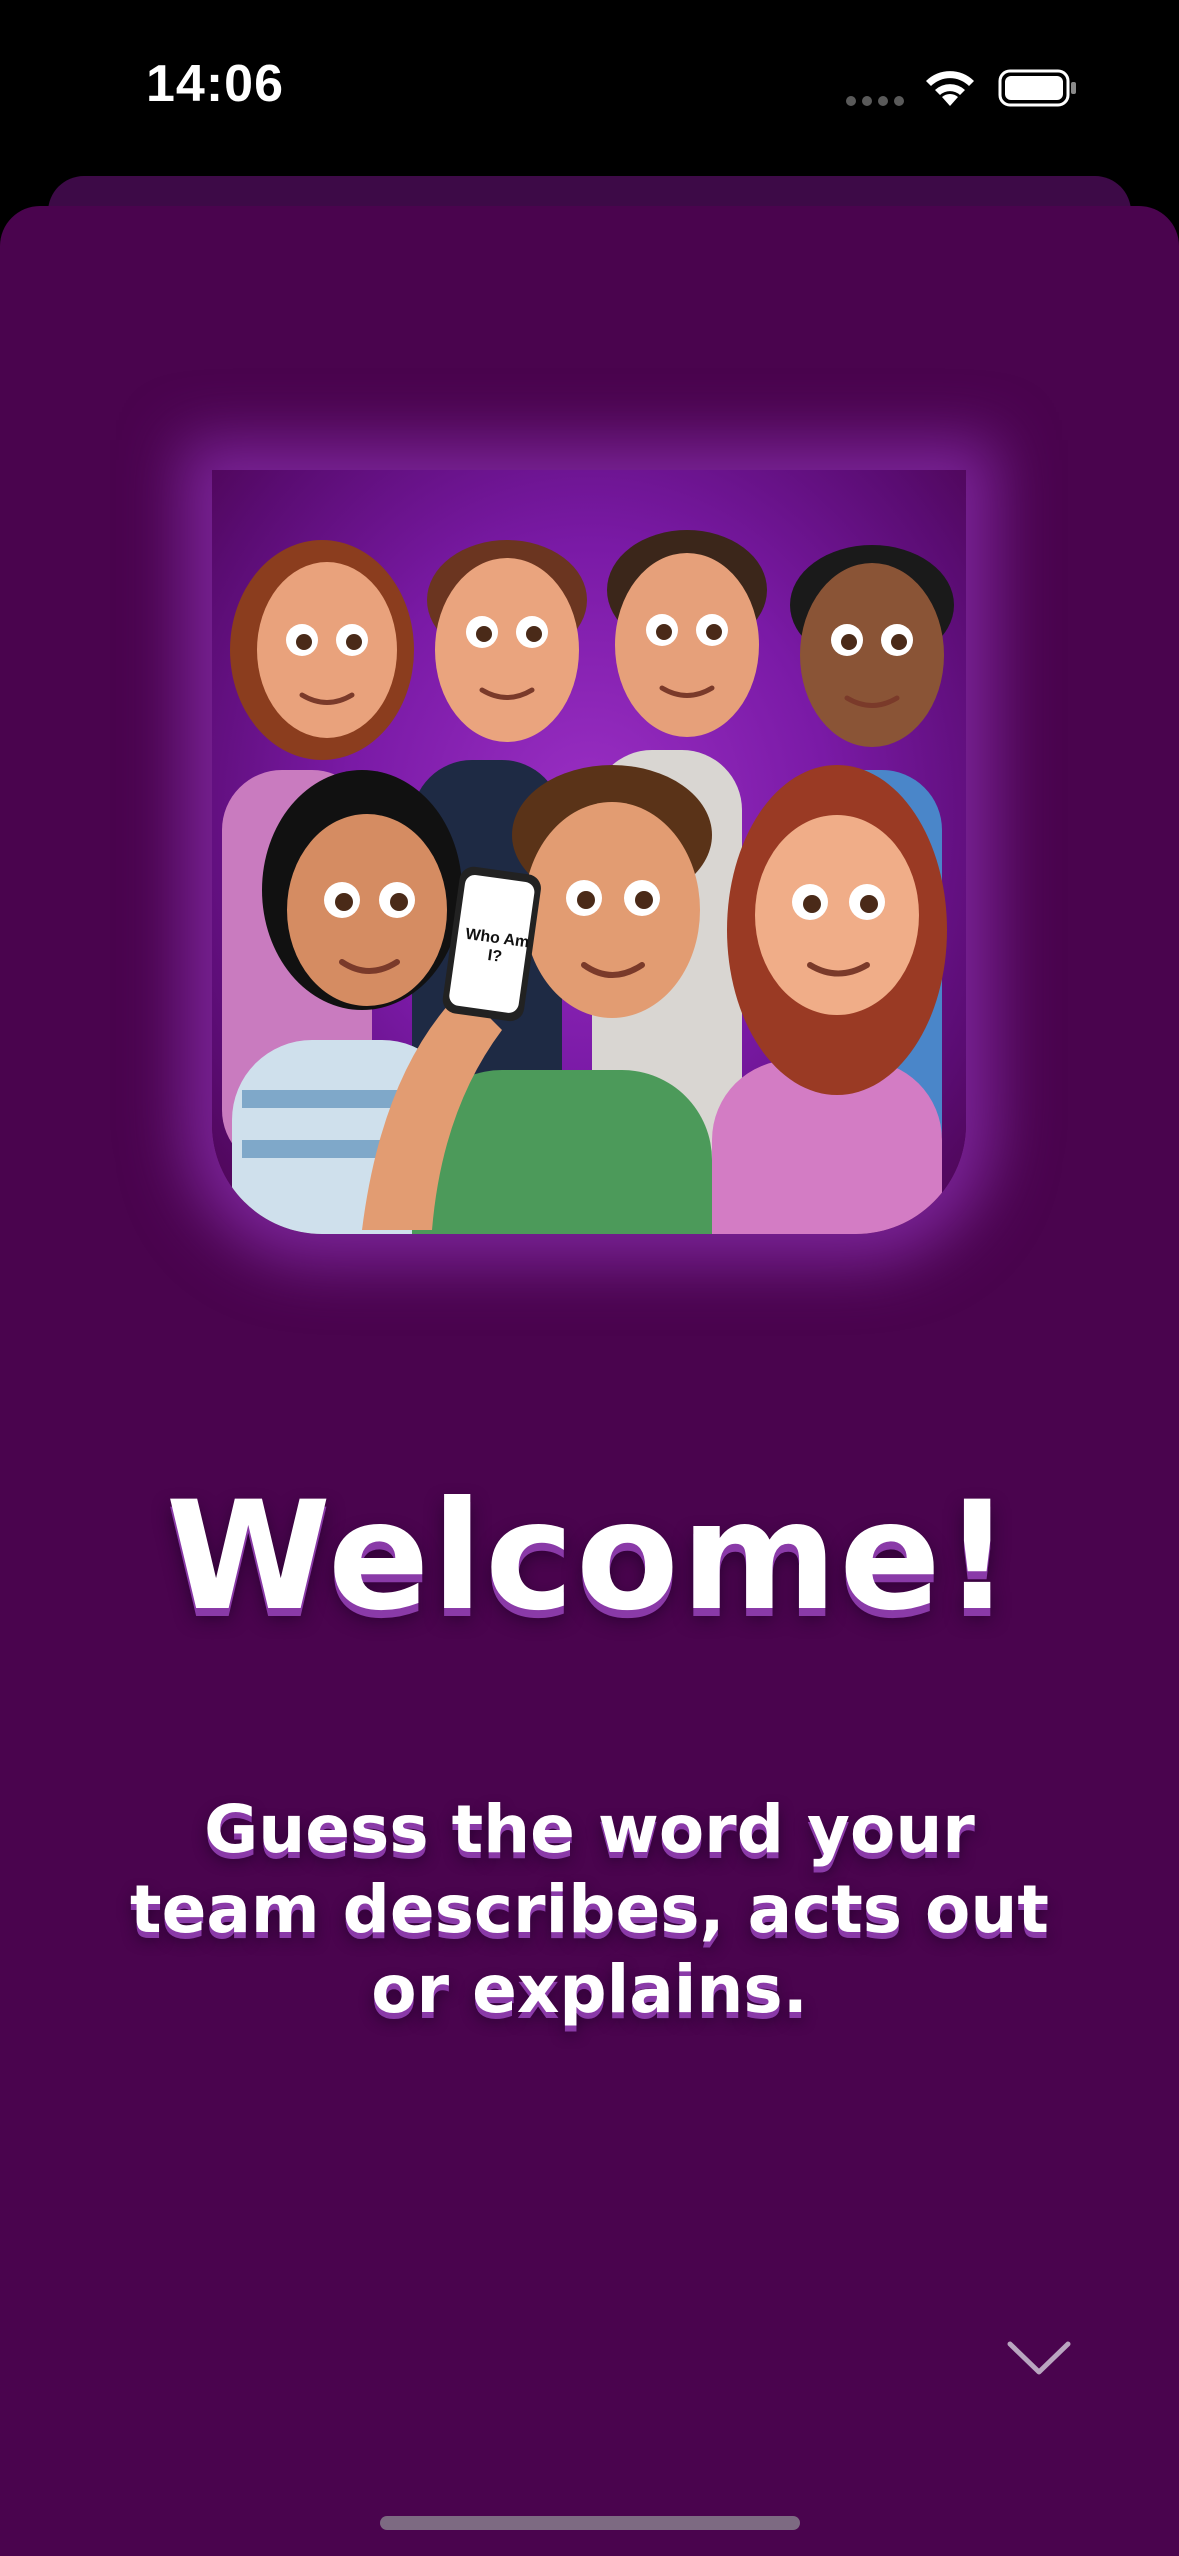 The image size is (1179, 2556). Describe the element at coordinates (1039, 2359) in the screenshot. I see `chevron-down-icon` at that location.